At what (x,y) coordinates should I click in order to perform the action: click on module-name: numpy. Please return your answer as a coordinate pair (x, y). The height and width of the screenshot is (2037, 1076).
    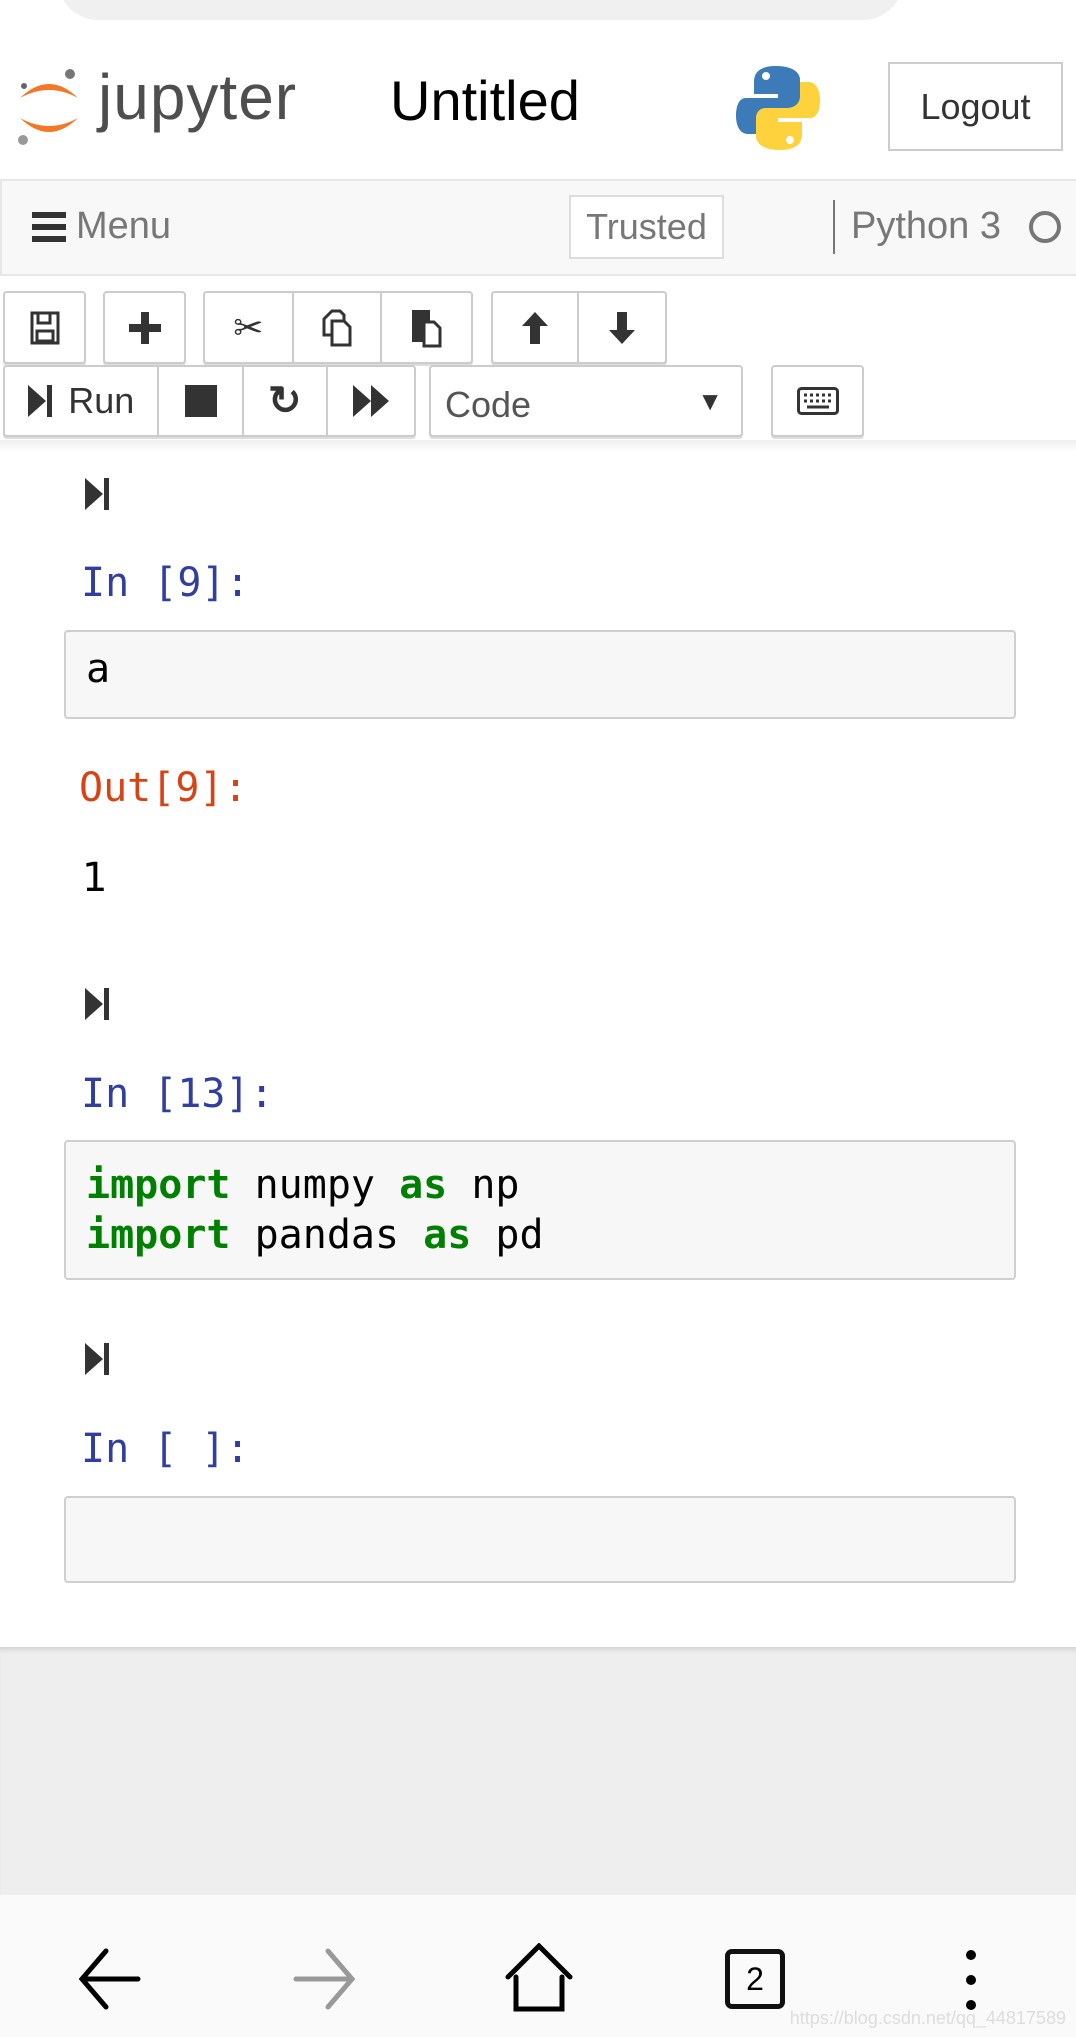
    Looking at the image, I should click on (315, 1185).